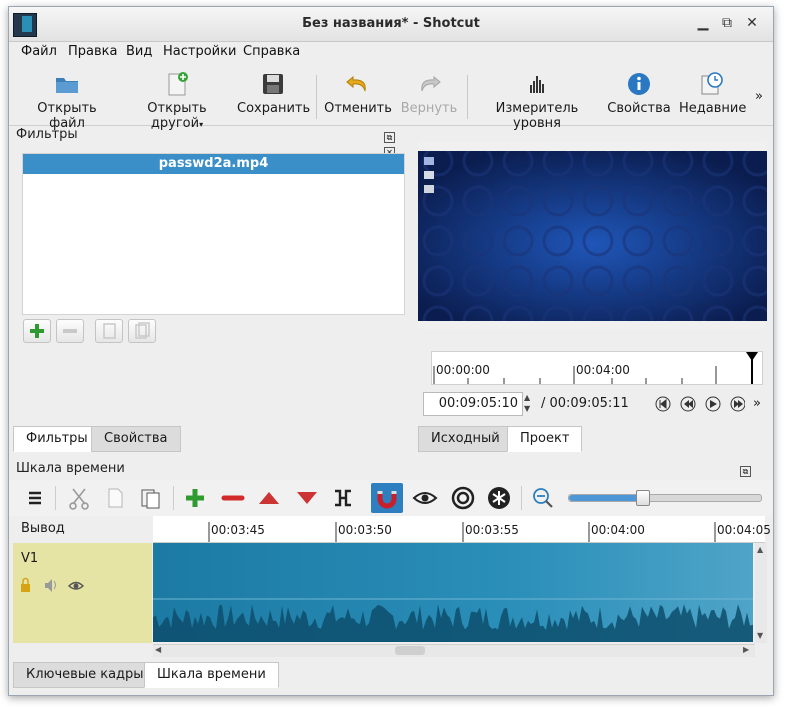  I want to click on filters-dock-buttons: ⧉✕, so click(396, 143).